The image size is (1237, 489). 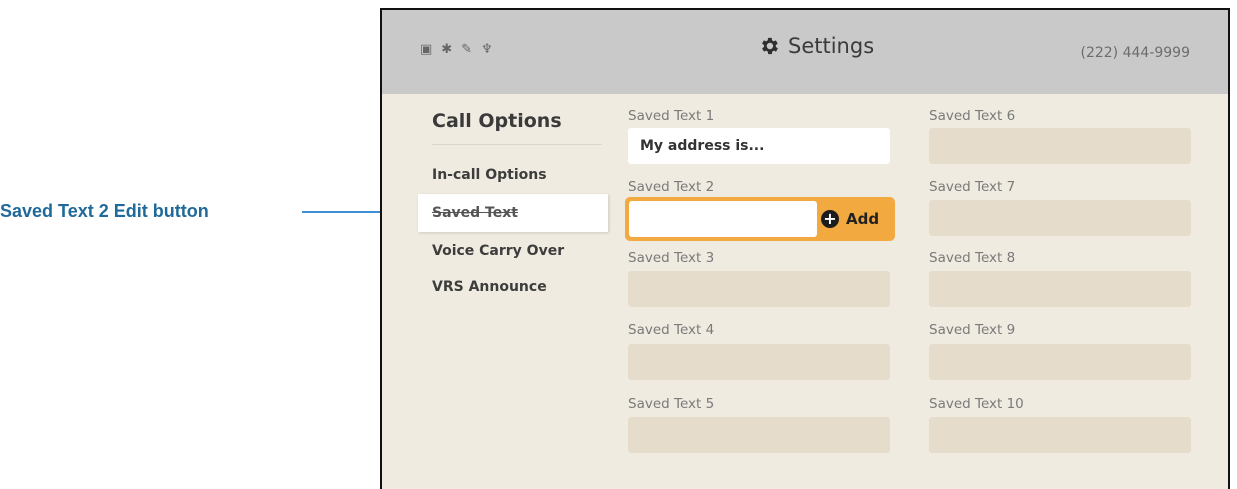 I want to click on bluetooth-icon: ✱, so click(x=447, y=49).